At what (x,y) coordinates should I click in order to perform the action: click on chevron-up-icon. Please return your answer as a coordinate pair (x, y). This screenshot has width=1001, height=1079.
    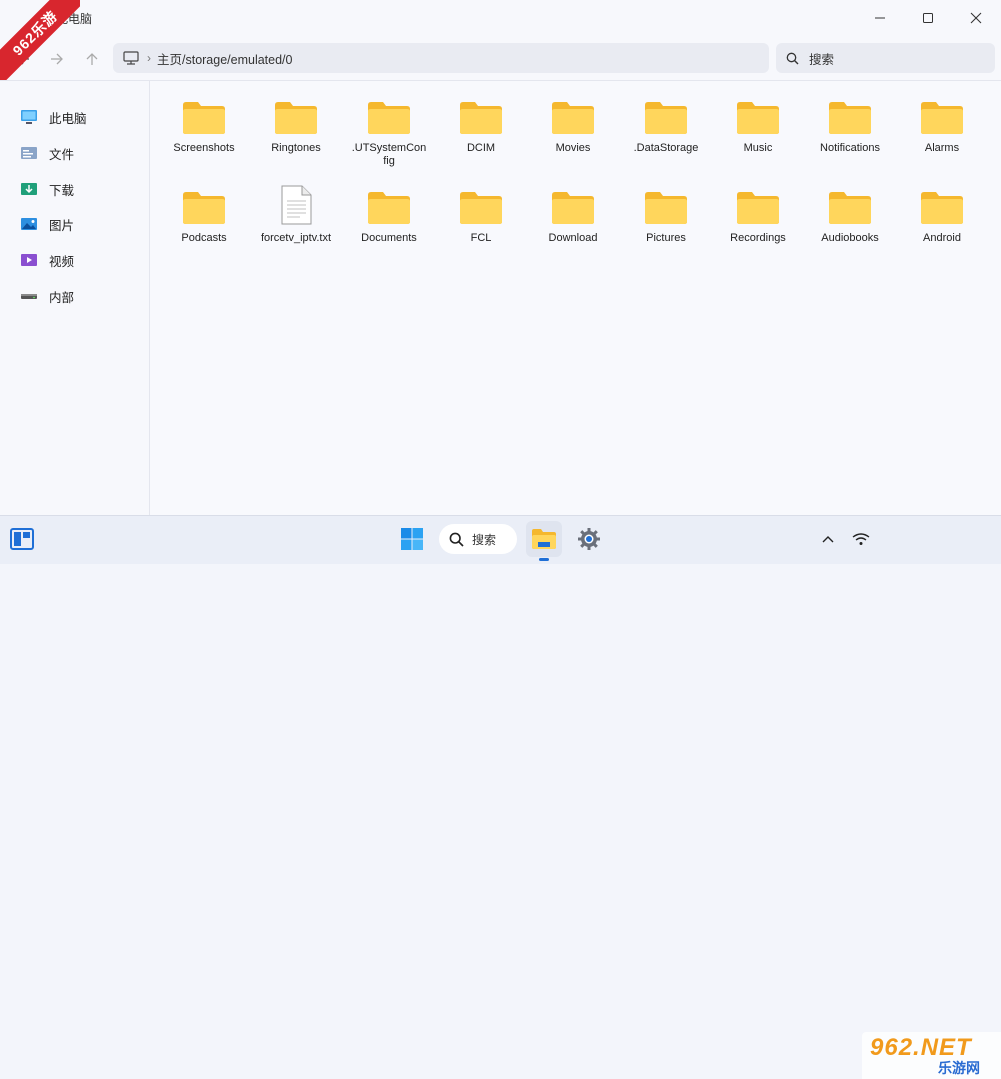
    Looking at the image, I should click on (828, 539).